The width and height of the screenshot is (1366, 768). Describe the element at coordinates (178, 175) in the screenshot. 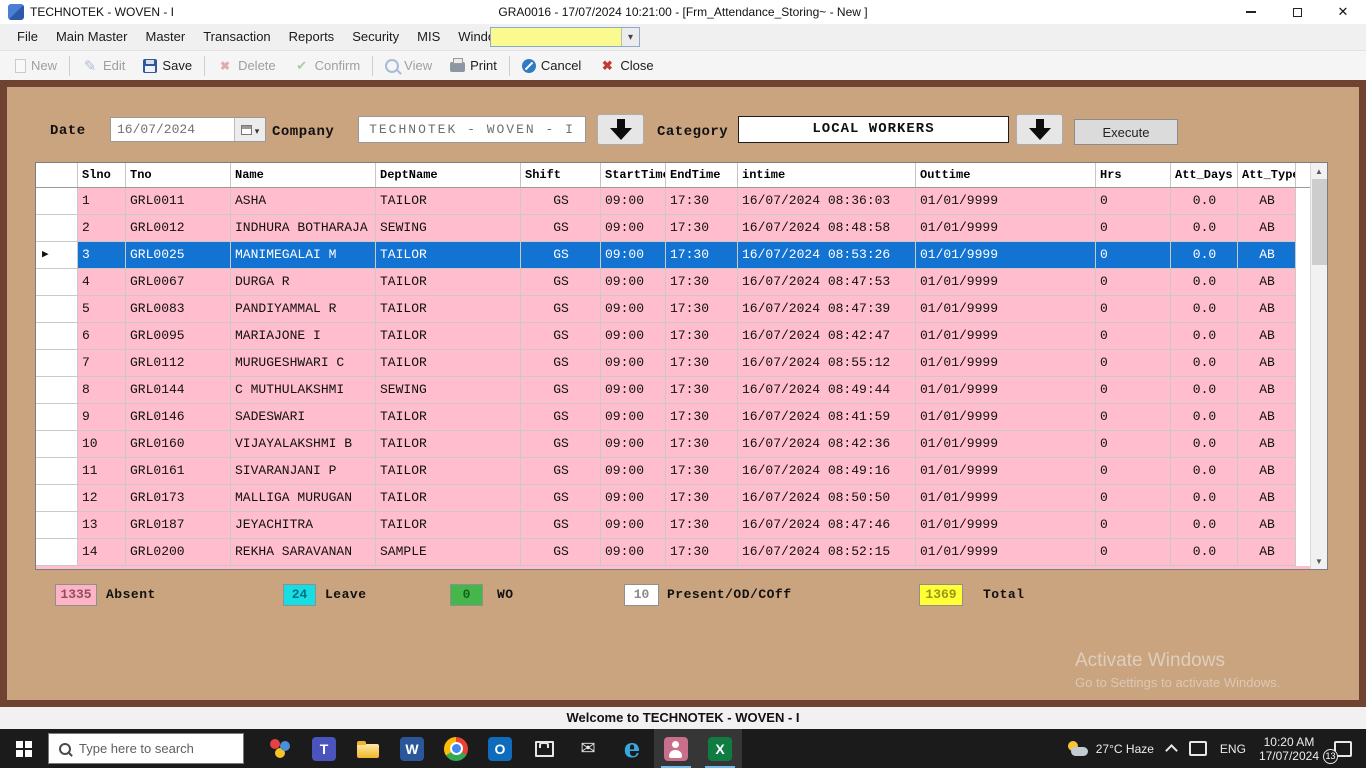

I see `column-header-tno: Tno` at that location.